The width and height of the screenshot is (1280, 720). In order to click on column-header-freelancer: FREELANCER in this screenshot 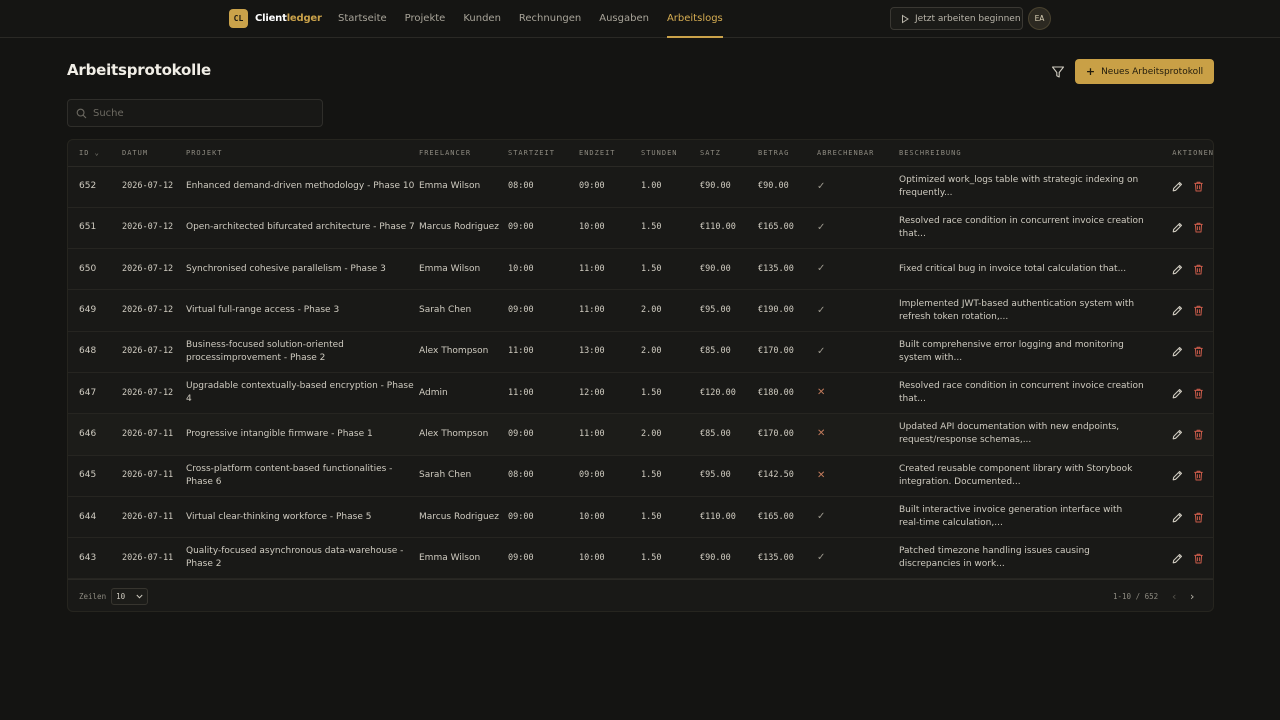, I will do `click(463, 153)`.